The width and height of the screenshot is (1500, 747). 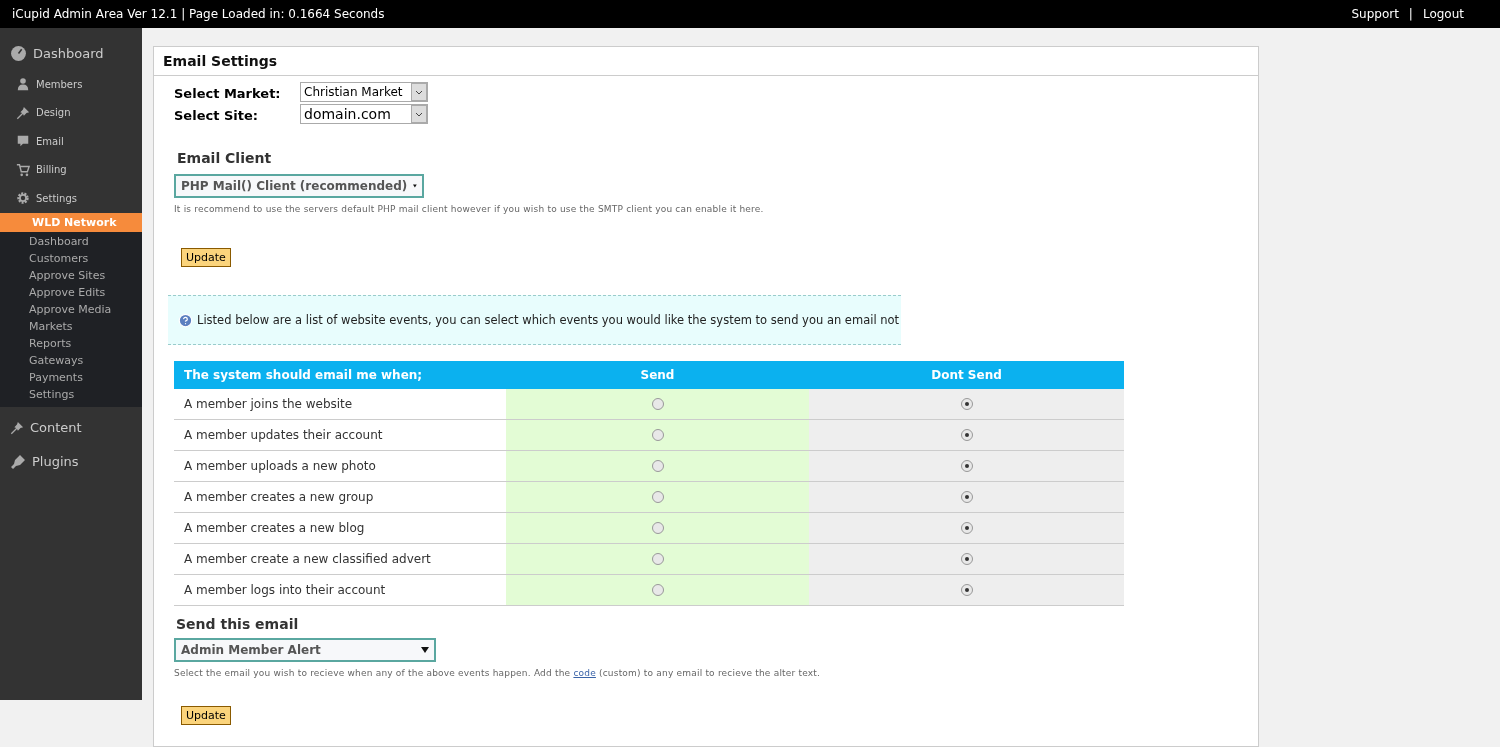 I want to click on sidebar-item-label: Email, so click(x=50, y=141).